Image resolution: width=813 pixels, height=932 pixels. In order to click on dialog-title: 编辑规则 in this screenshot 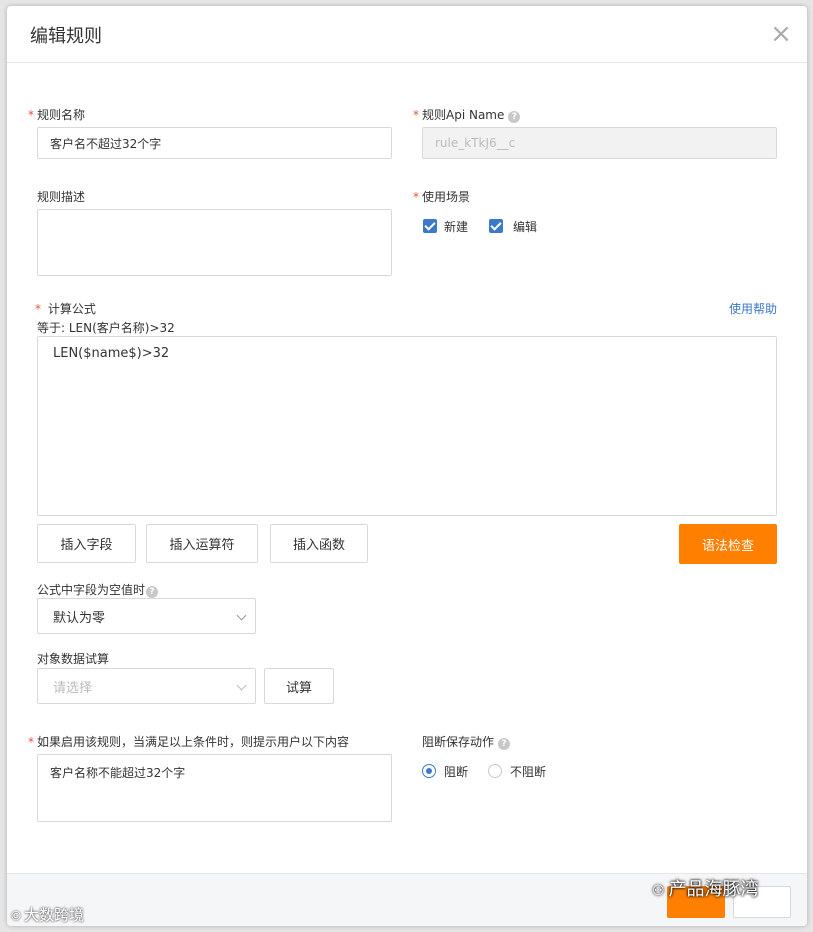, I will do `click(66, 36)`.